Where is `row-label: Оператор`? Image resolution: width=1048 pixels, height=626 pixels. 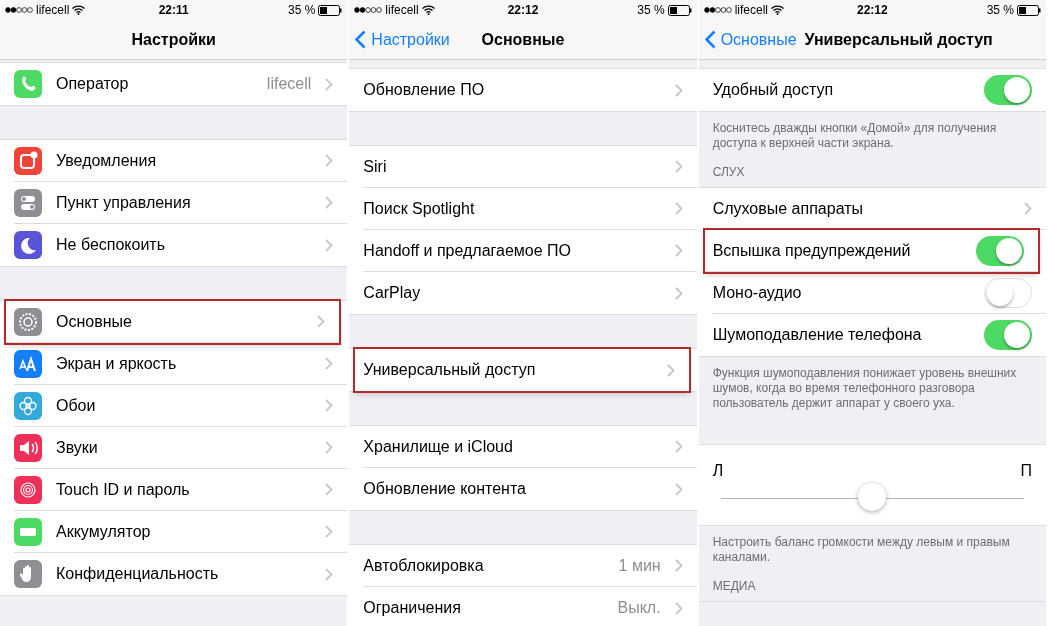 row-label: Оператор is located at coordinates (93, 84).